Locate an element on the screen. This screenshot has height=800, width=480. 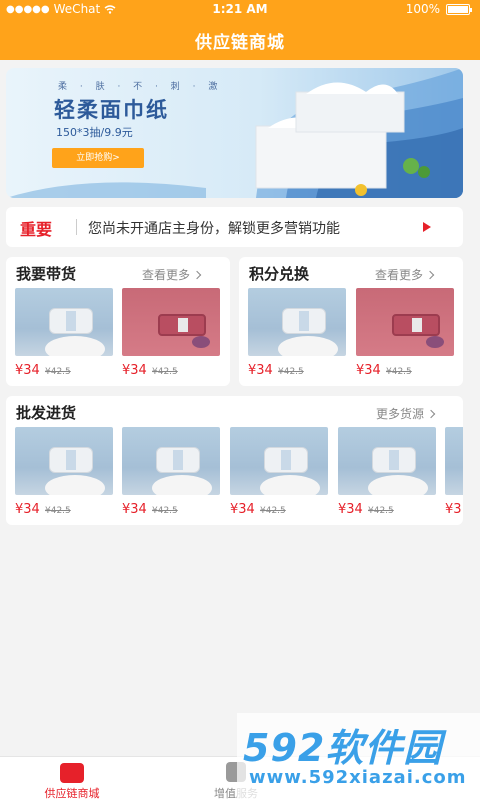
play-arrow-icon is located at coordinates (427, 227).